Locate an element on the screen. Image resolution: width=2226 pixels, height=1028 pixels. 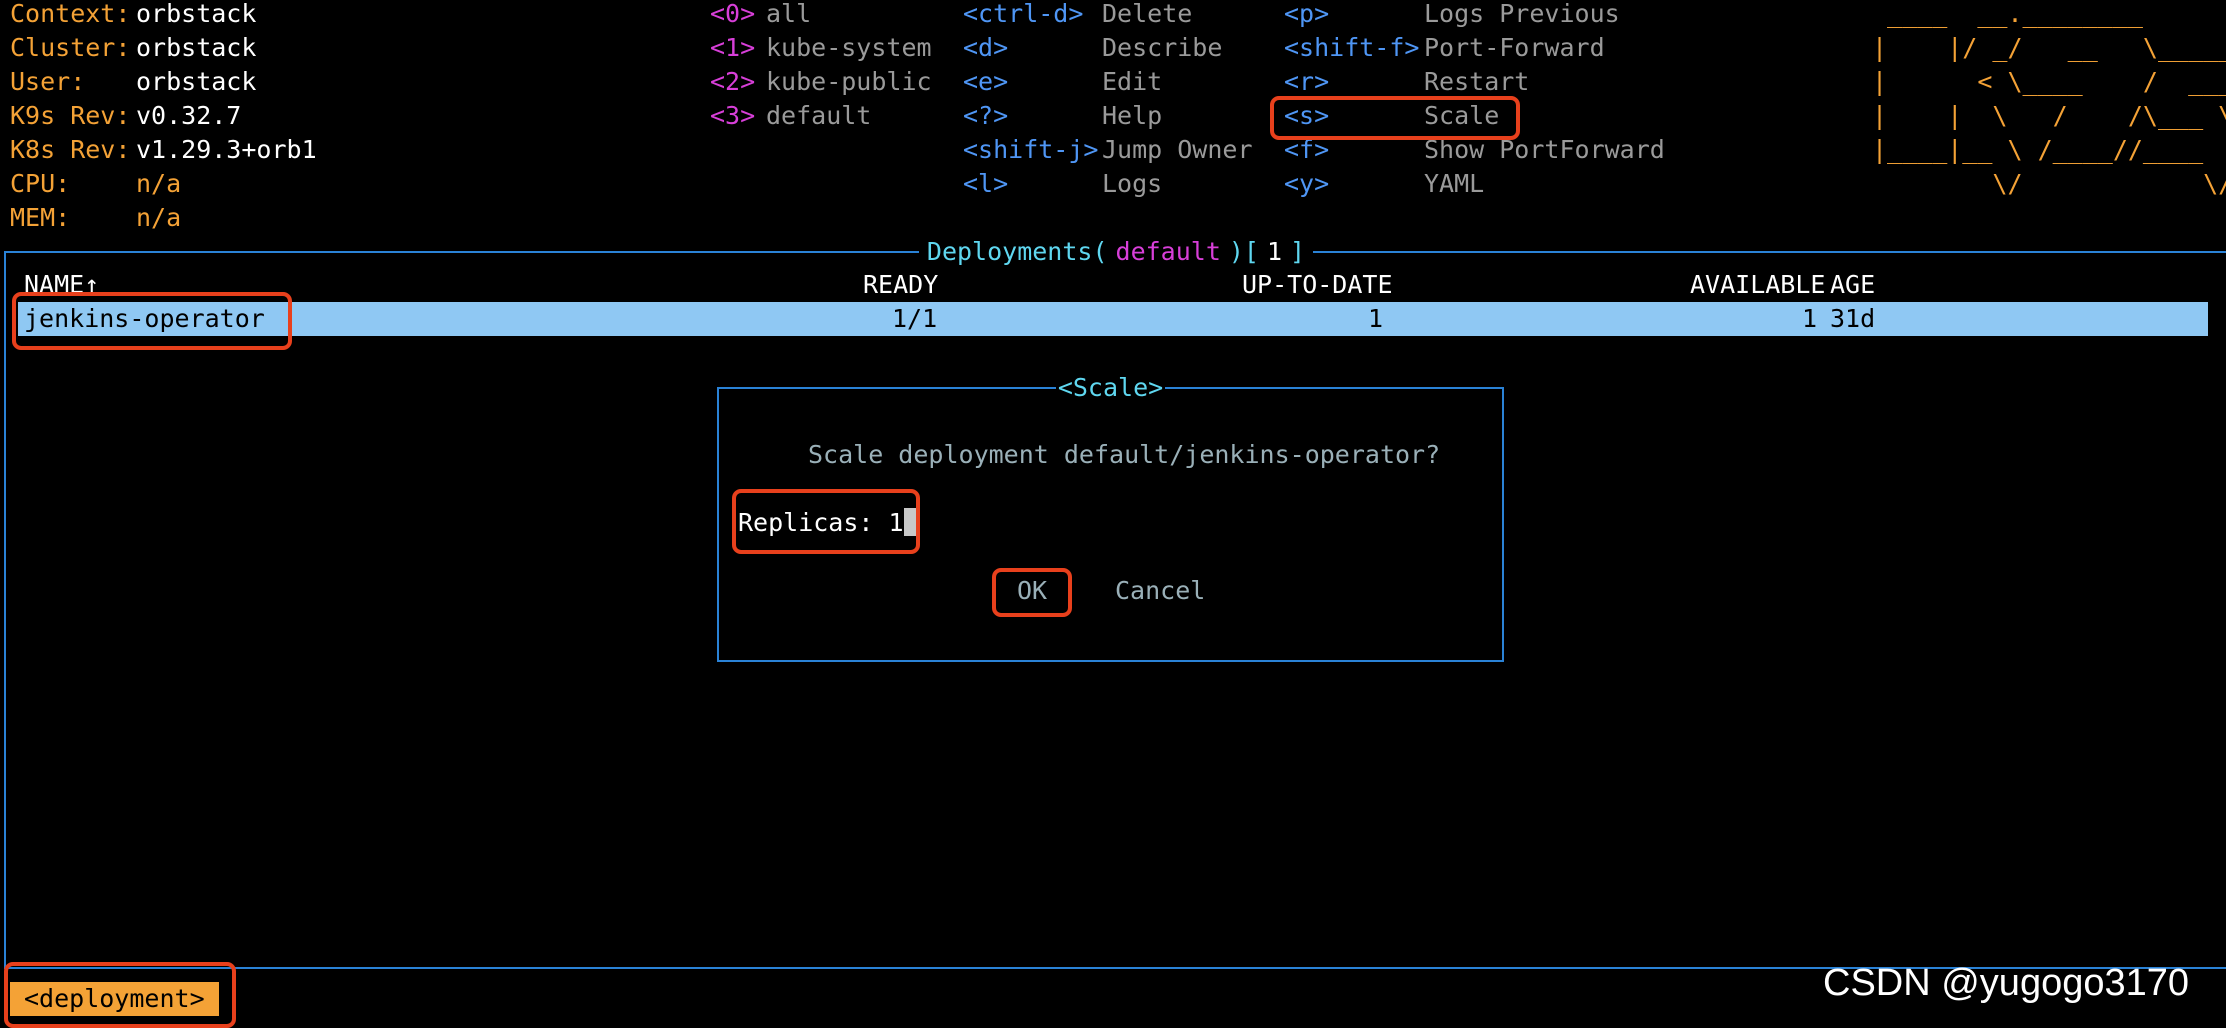
ns-key-2: <2> is located at coordinates (732, 82).